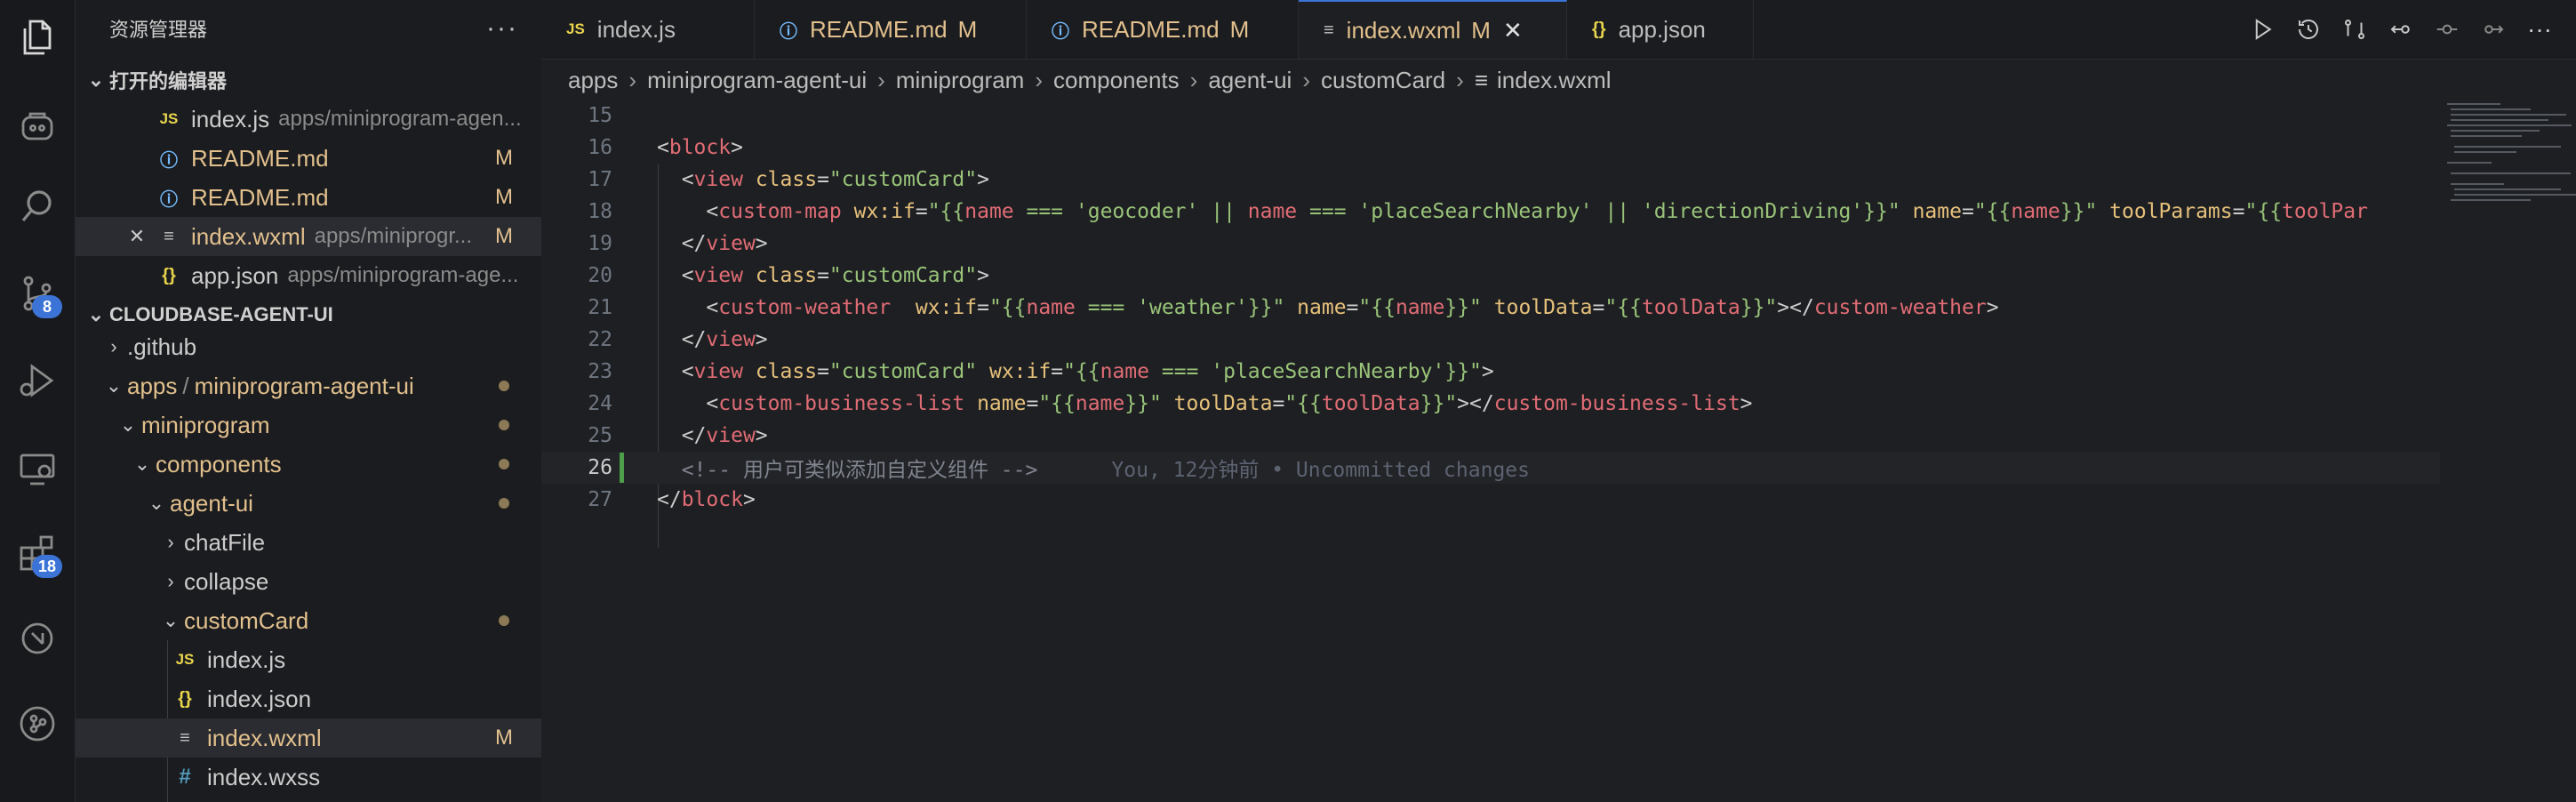  What do you see at coordinates (37, 37) in the screenshot?
I see `explorer-icon` at bounding box center [37, 37].